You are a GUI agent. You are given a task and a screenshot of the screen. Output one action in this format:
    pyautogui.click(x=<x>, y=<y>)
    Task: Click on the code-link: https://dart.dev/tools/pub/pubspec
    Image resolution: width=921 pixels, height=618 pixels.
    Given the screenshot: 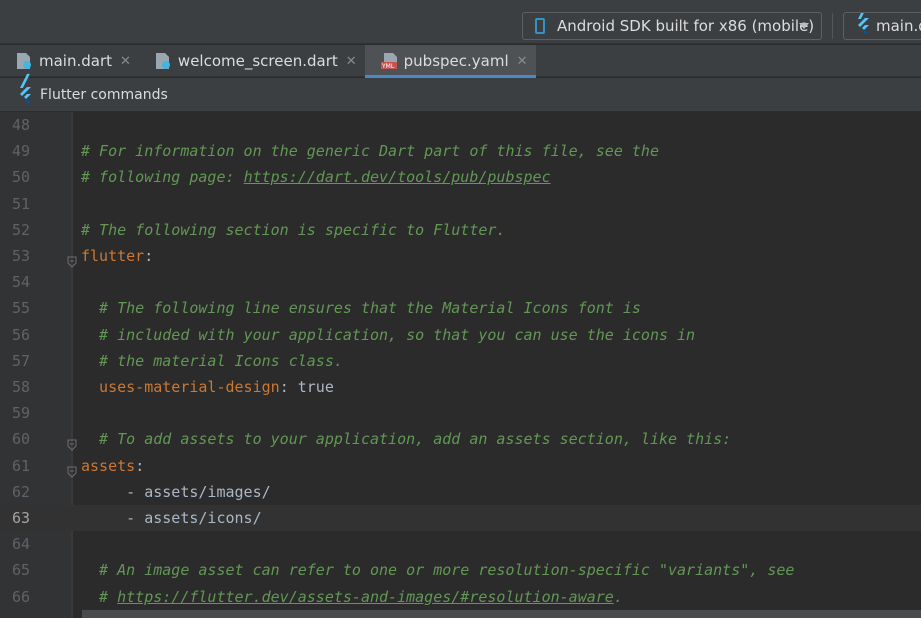 What is the action you would take?
    pyautogui.click(x=397, y=177)
    